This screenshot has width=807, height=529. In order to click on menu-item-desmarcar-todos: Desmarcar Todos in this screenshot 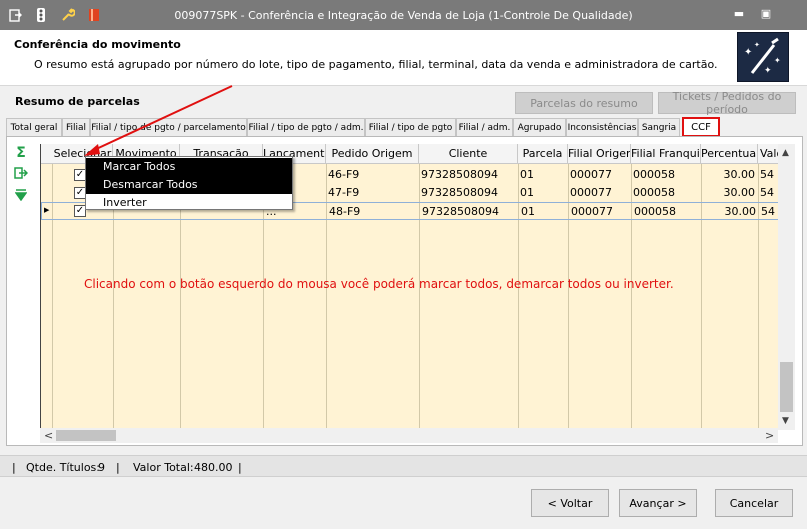, I will do `click(189, 185)`.